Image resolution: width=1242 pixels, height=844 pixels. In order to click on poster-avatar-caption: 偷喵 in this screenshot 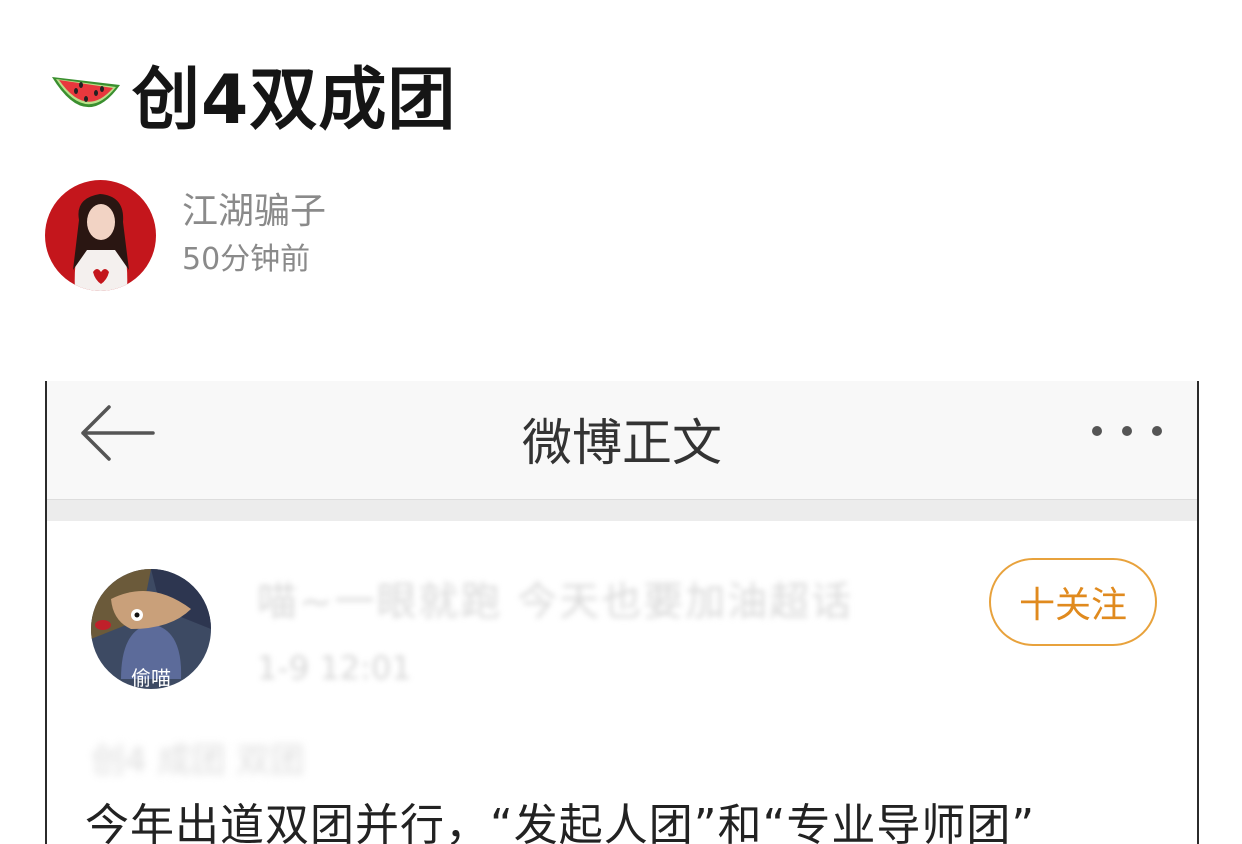, I will do `click(151, 677)`.